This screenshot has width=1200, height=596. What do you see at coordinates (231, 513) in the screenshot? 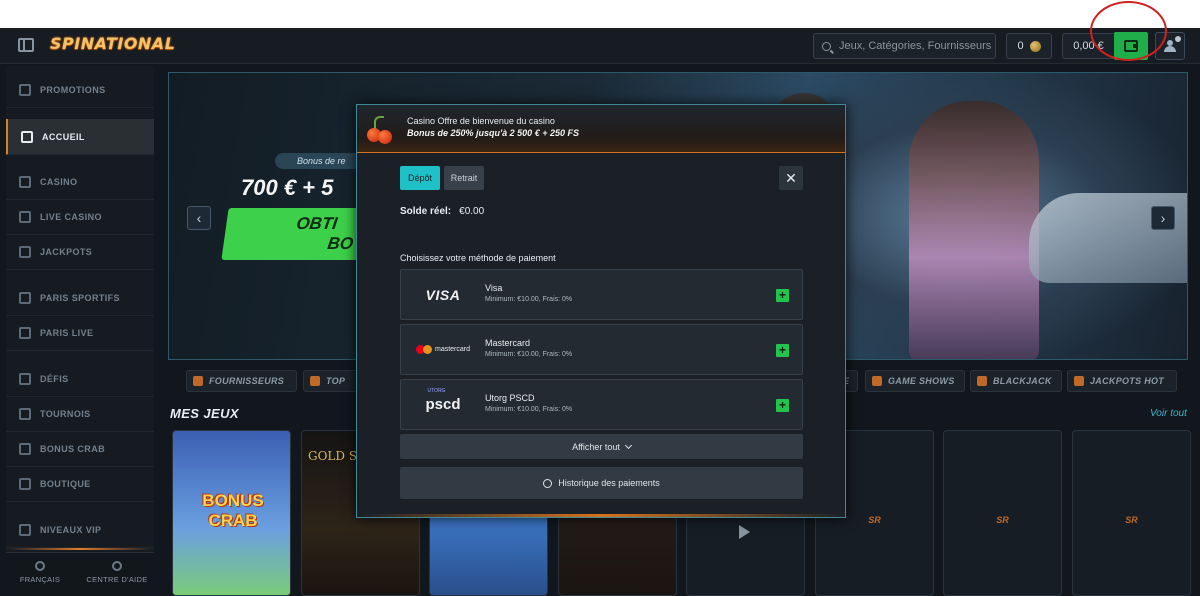
I see `game-tile: BONUS CRAB` at bounding box center [231, 513].